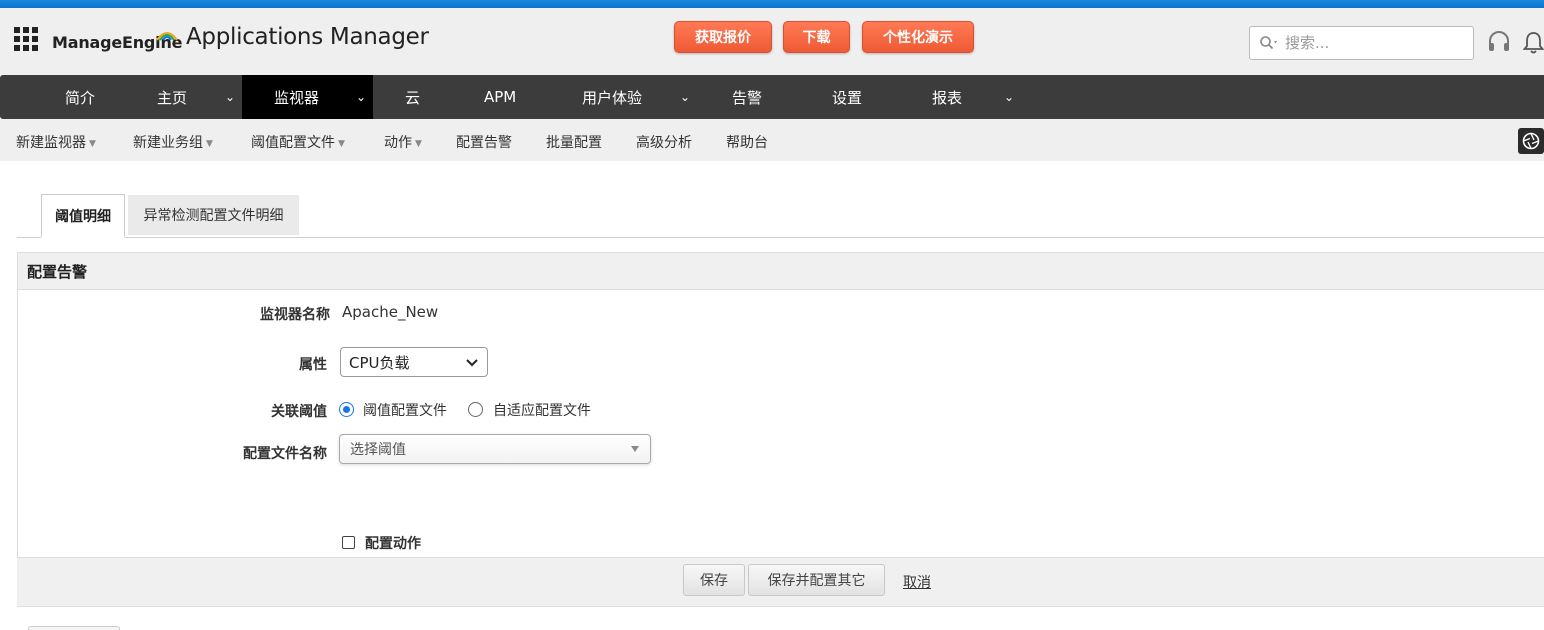  Describe the element at coordinates (74, 628) in the screenshot. I see `bottom-partial-button` at that location.